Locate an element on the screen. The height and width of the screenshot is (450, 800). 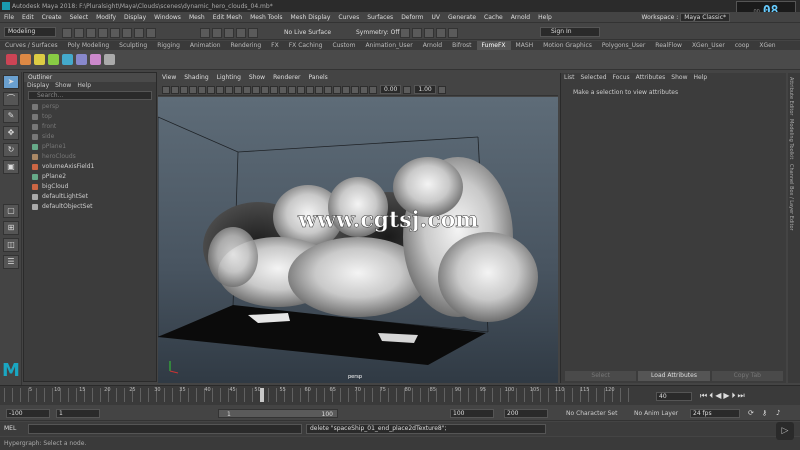
lasso-tool-icon: ⌒ is located at coordinates (11, 99).